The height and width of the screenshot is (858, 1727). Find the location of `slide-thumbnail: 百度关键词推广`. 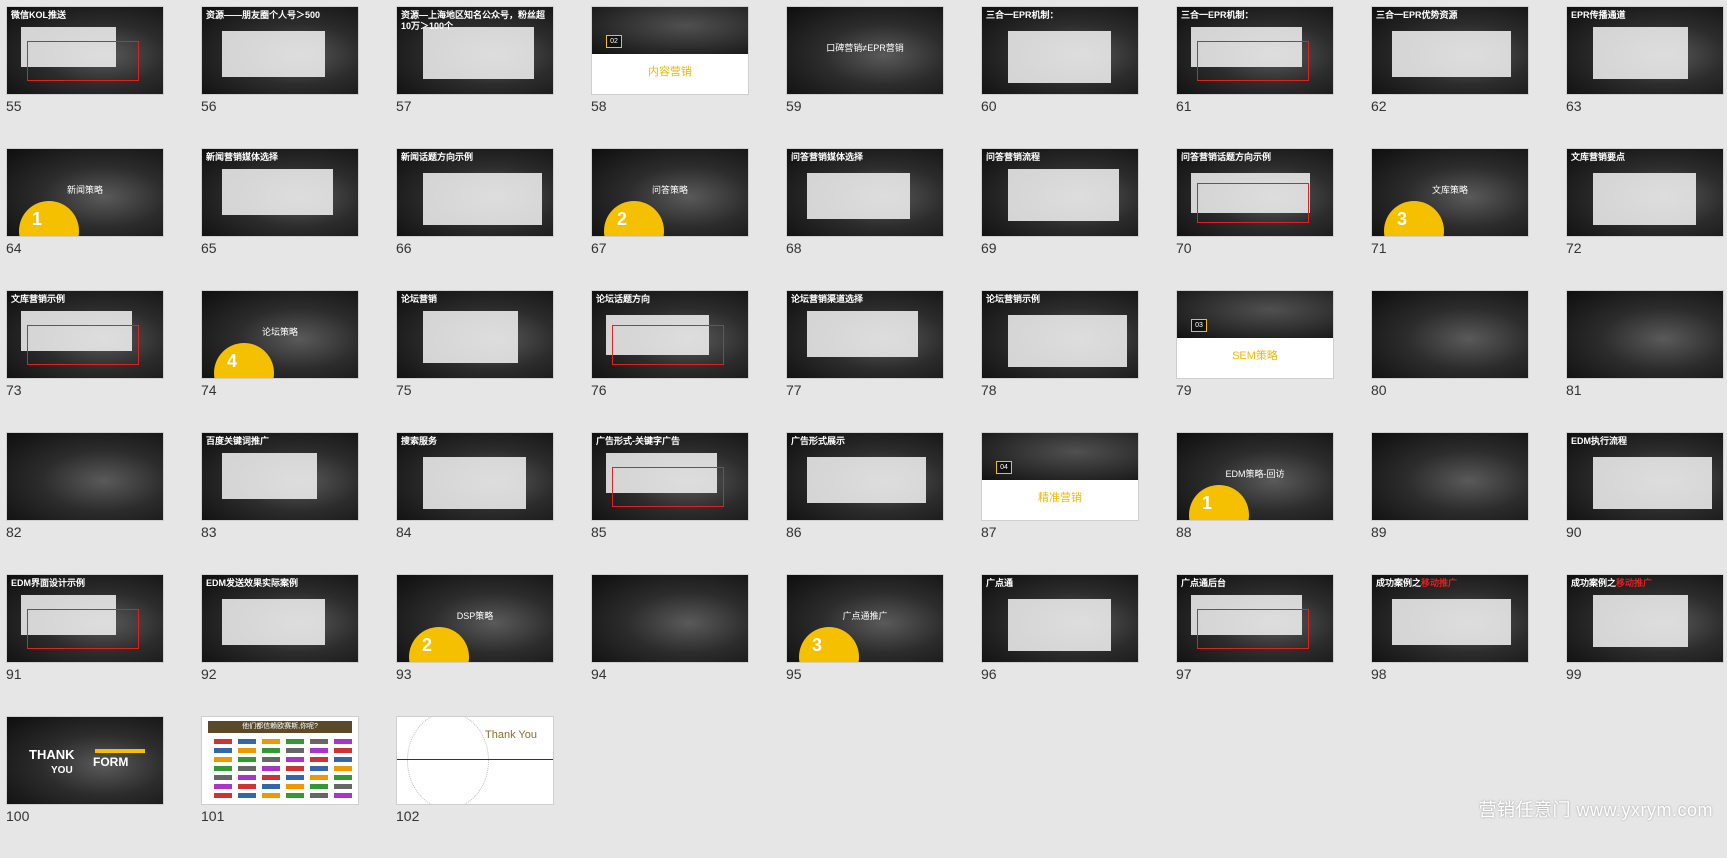

slide-thumbnail: 百度关键词推广 is located at coordinates (280, 476).